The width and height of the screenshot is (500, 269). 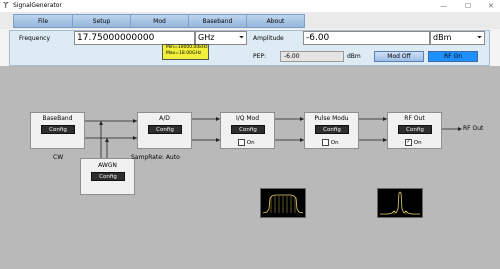 What do you see at coordinates (468, 6) in the screenshot?
I see `maximize-button: ☐` at bounding box center [468, 6].